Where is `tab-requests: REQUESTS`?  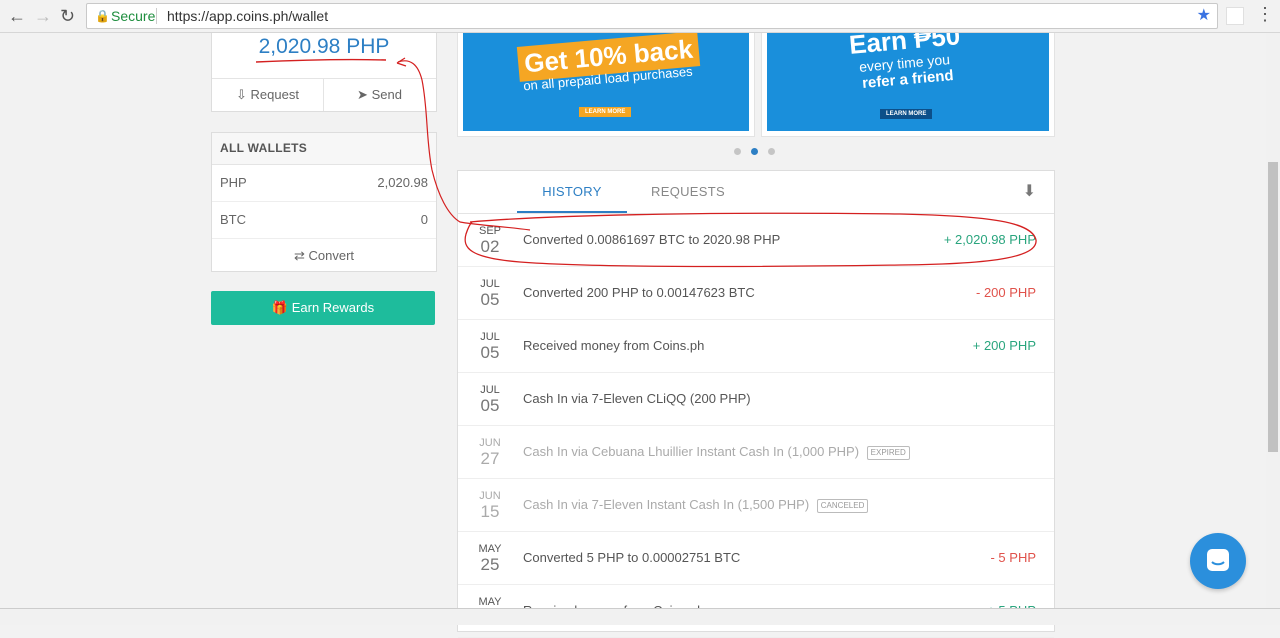
tab-requests: REQUESTS is located at coordinates (688, 192).